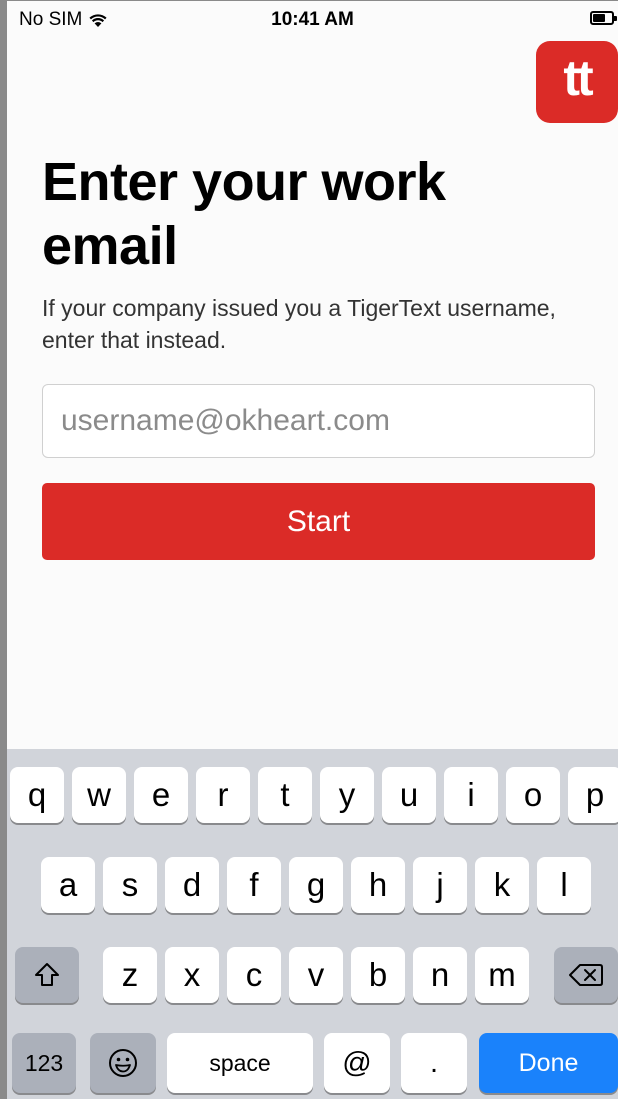  What do you see at coordinates (223, 795) in the screenshot?
I see `key-r: r` at bounding box center [223, 795].